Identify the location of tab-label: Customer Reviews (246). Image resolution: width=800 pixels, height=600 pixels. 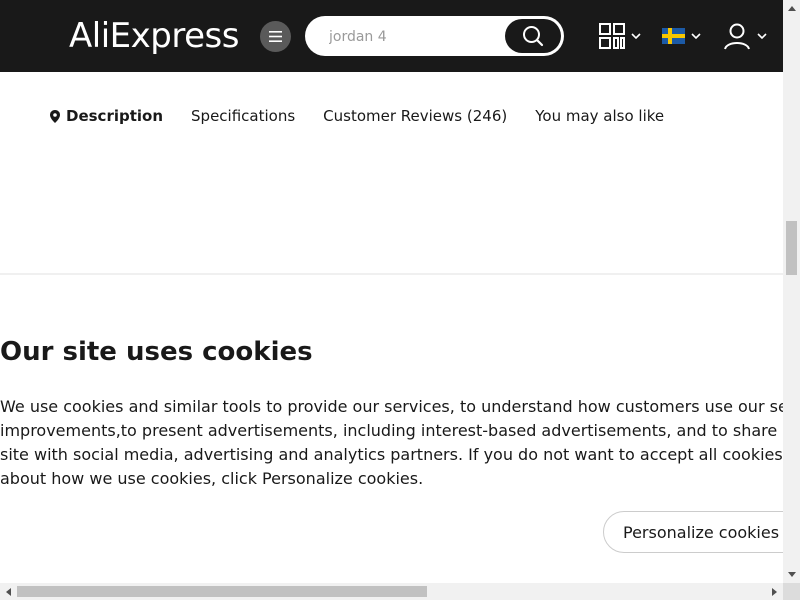
(415, 116).